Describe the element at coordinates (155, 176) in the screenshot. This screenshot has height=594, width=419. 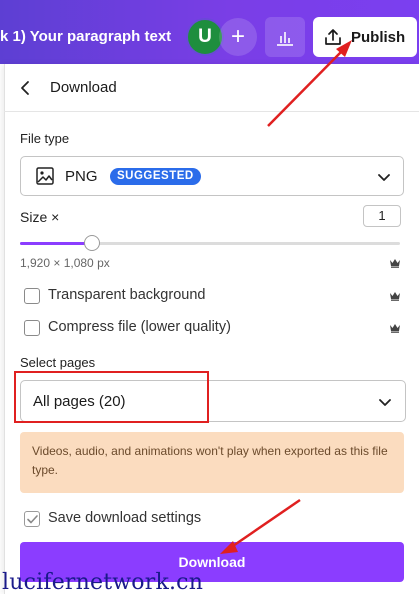
I see `suggested-badge: SUGGESTED` at that location.